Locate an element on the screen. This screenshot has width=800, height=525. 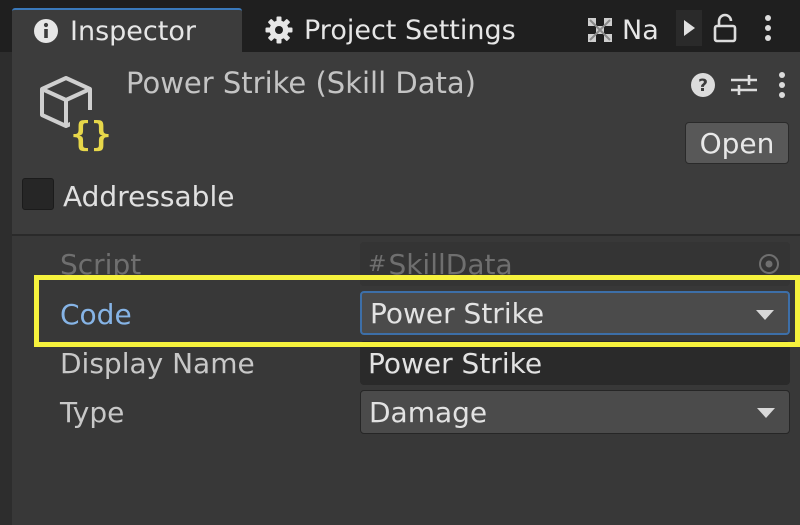
display-name-value: Power Strike is located at coordinates (455, 363).